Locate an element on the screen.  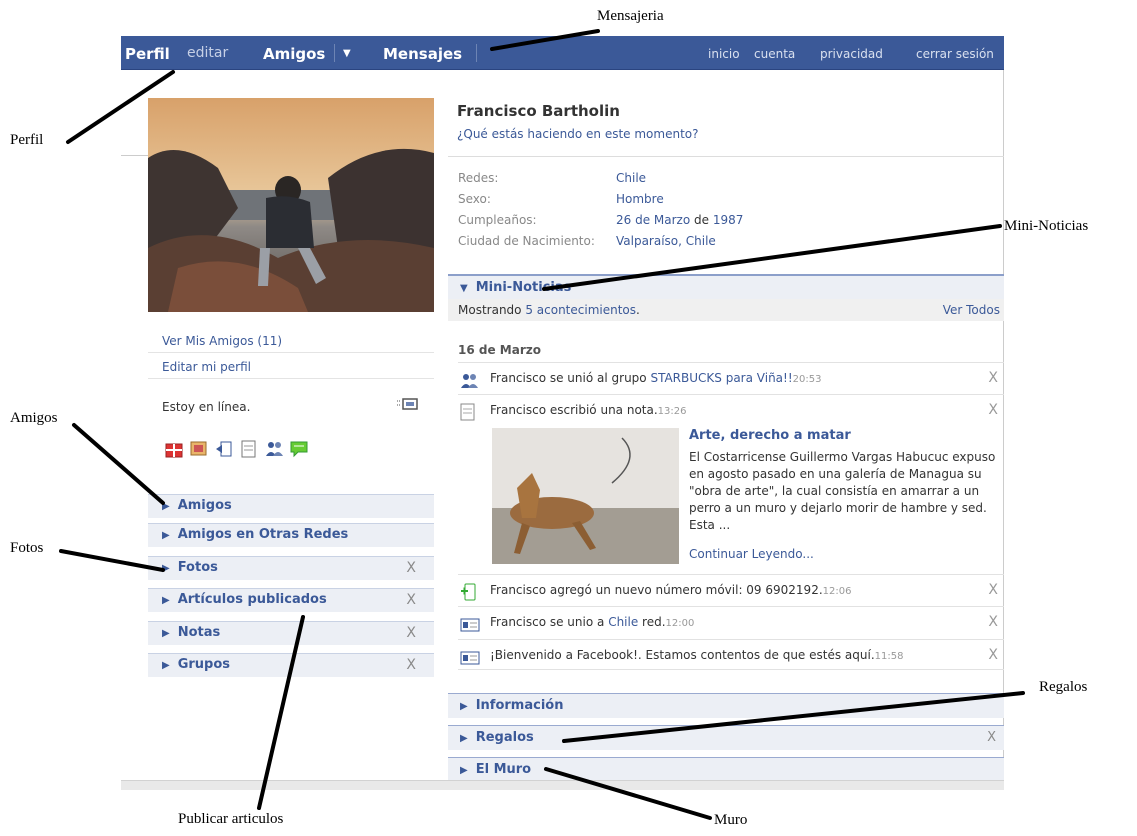
annotation-muro: Muro is located at coordinates (731, 820).